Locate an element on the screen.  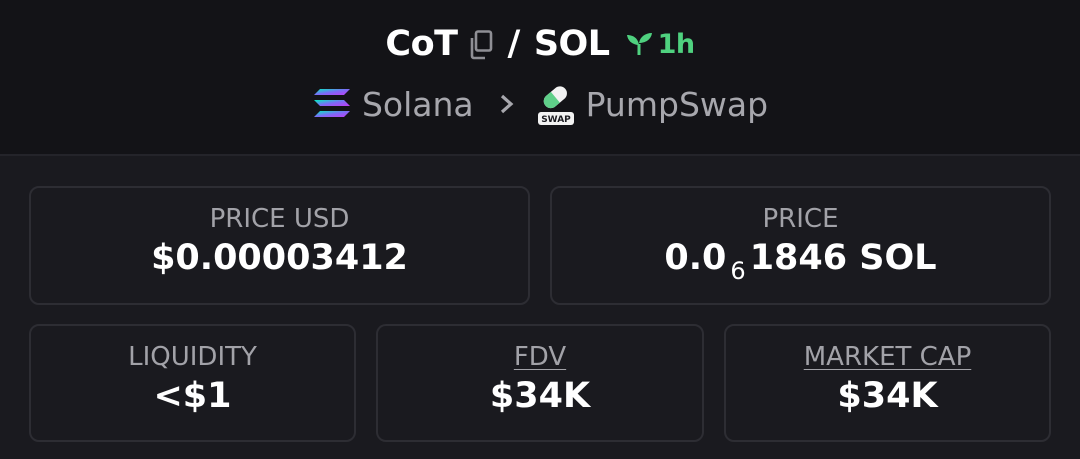
pumpswap-badge: SWAP is located at coordinates (556, 120).